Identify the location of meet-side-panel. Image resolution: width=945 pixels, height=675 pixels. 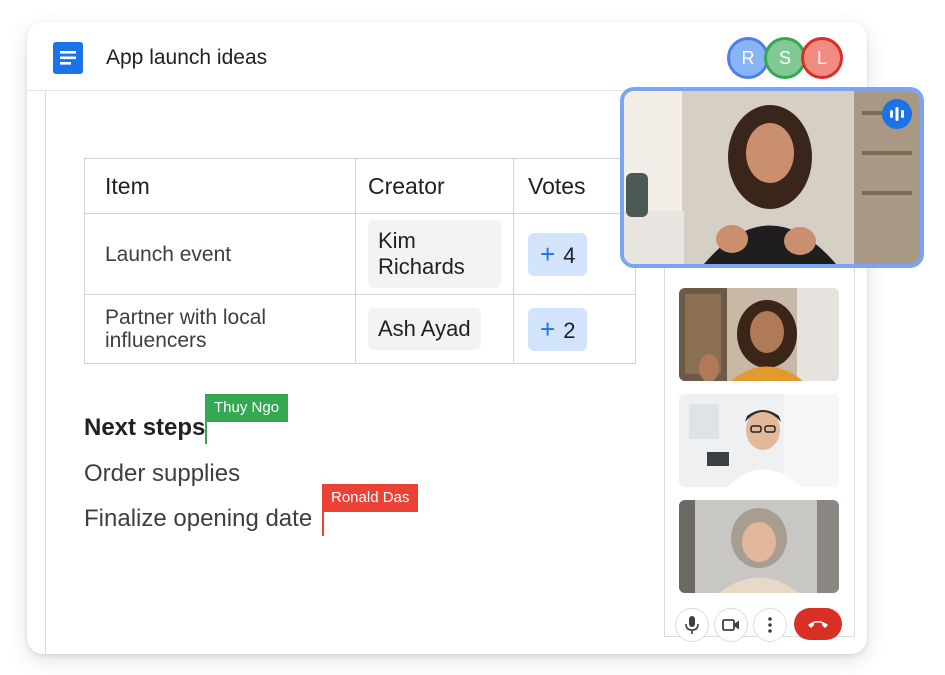
(759, 447).